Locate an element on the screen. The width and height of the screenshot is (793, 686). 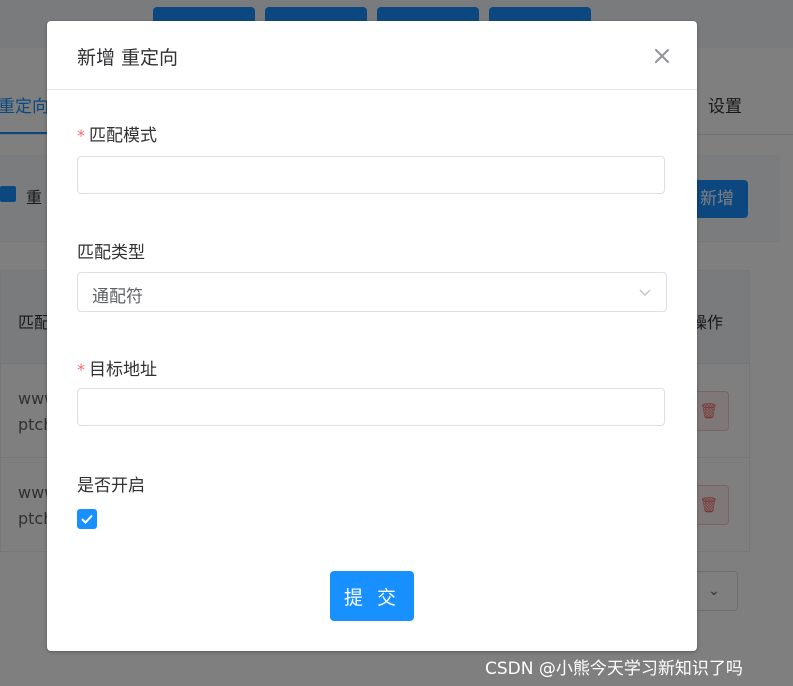
close-button is located at coordinates (662, 56).